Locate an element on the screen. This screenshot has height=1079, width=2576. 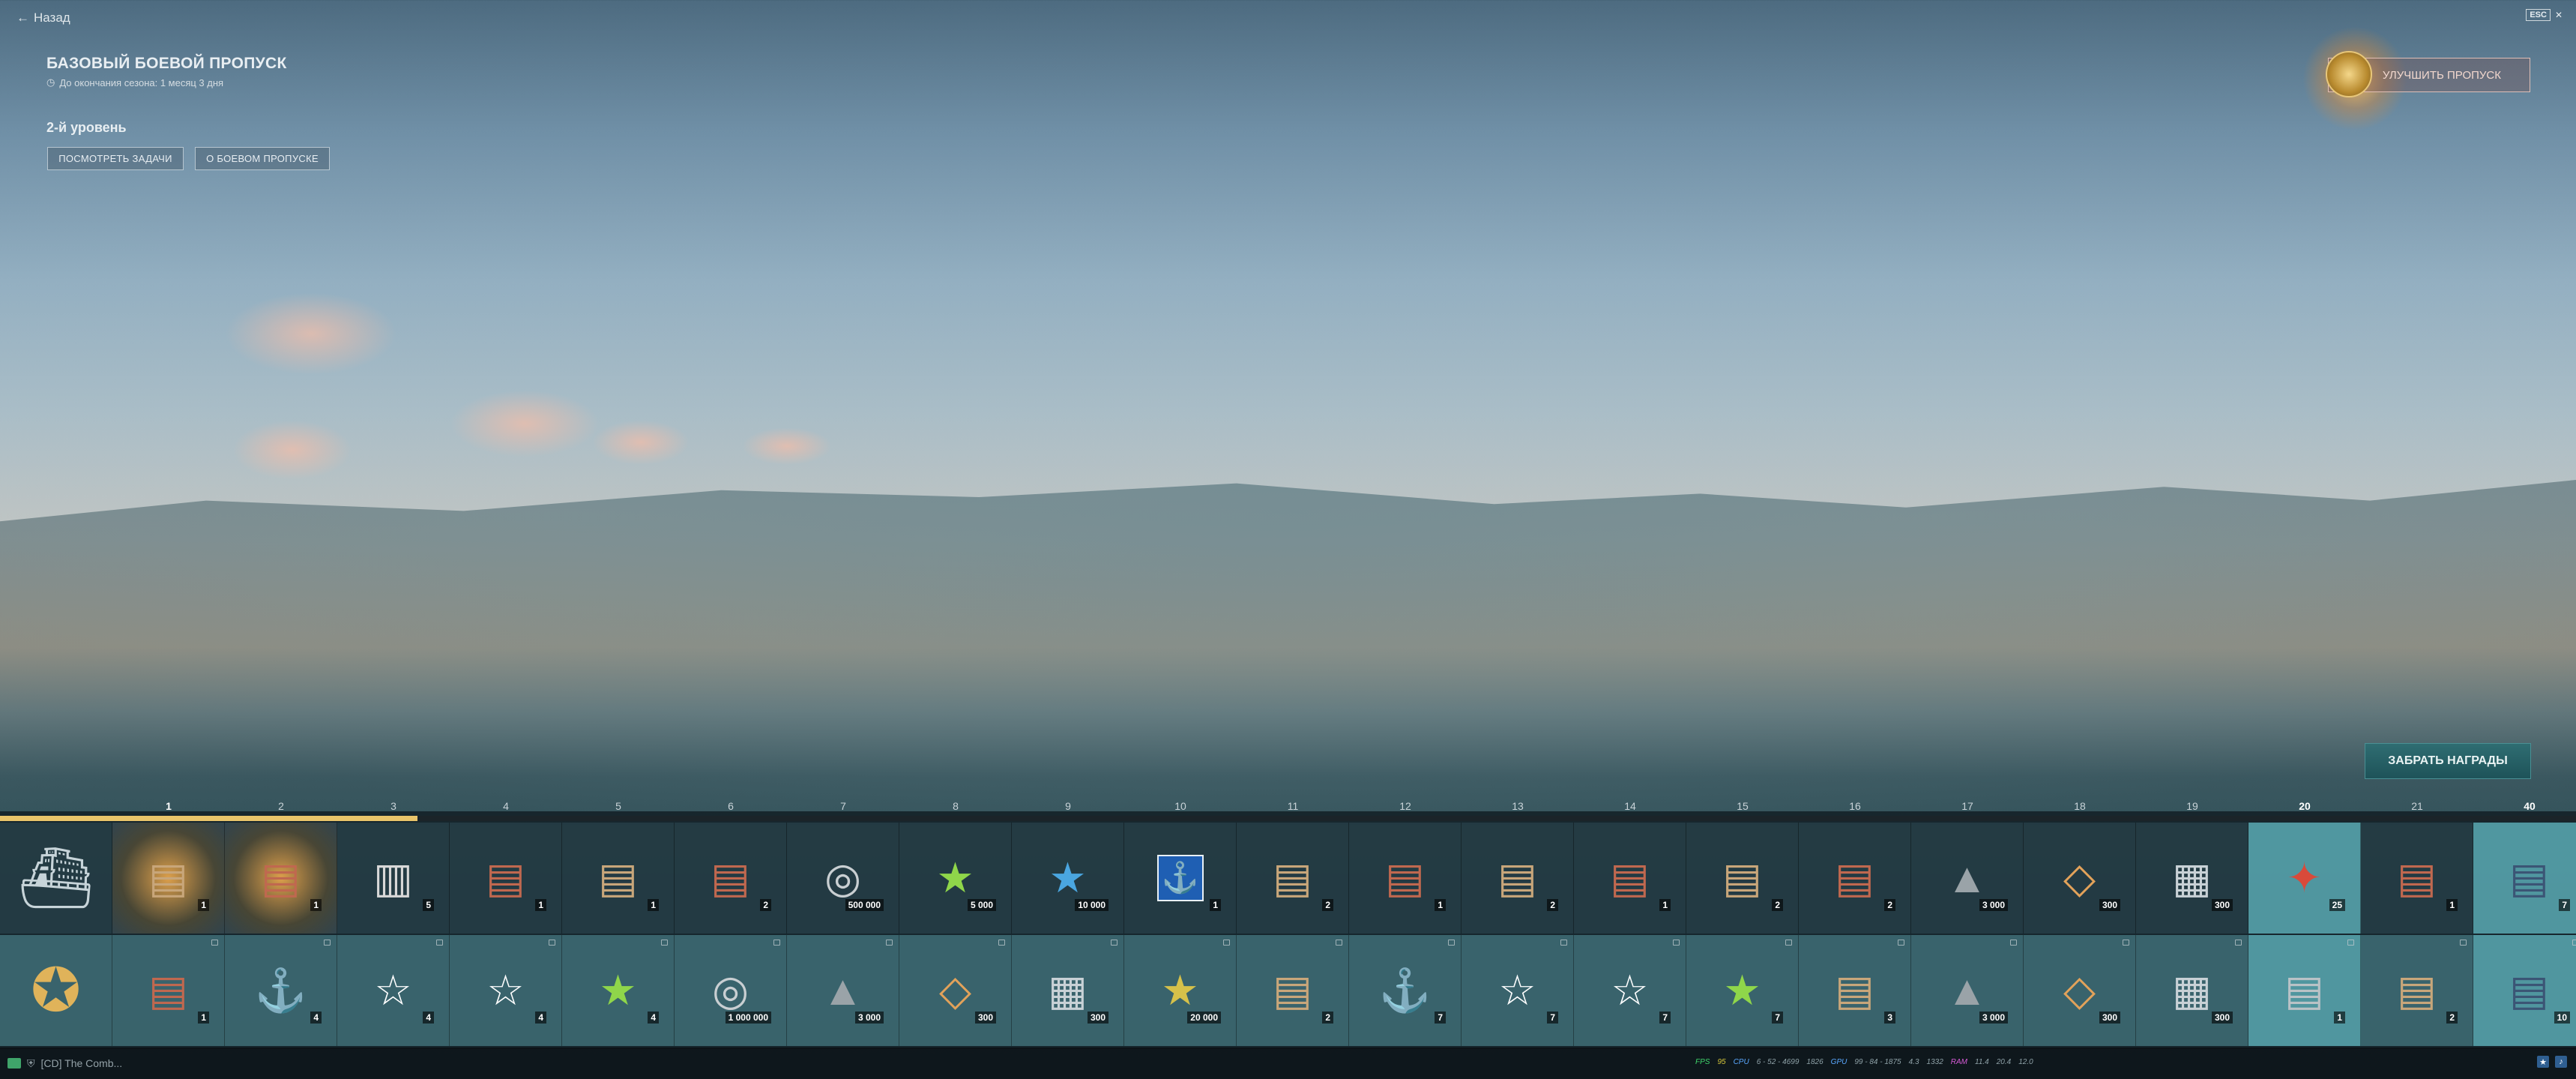
star-icon: ★ is located at coordinates (2543, 1062).